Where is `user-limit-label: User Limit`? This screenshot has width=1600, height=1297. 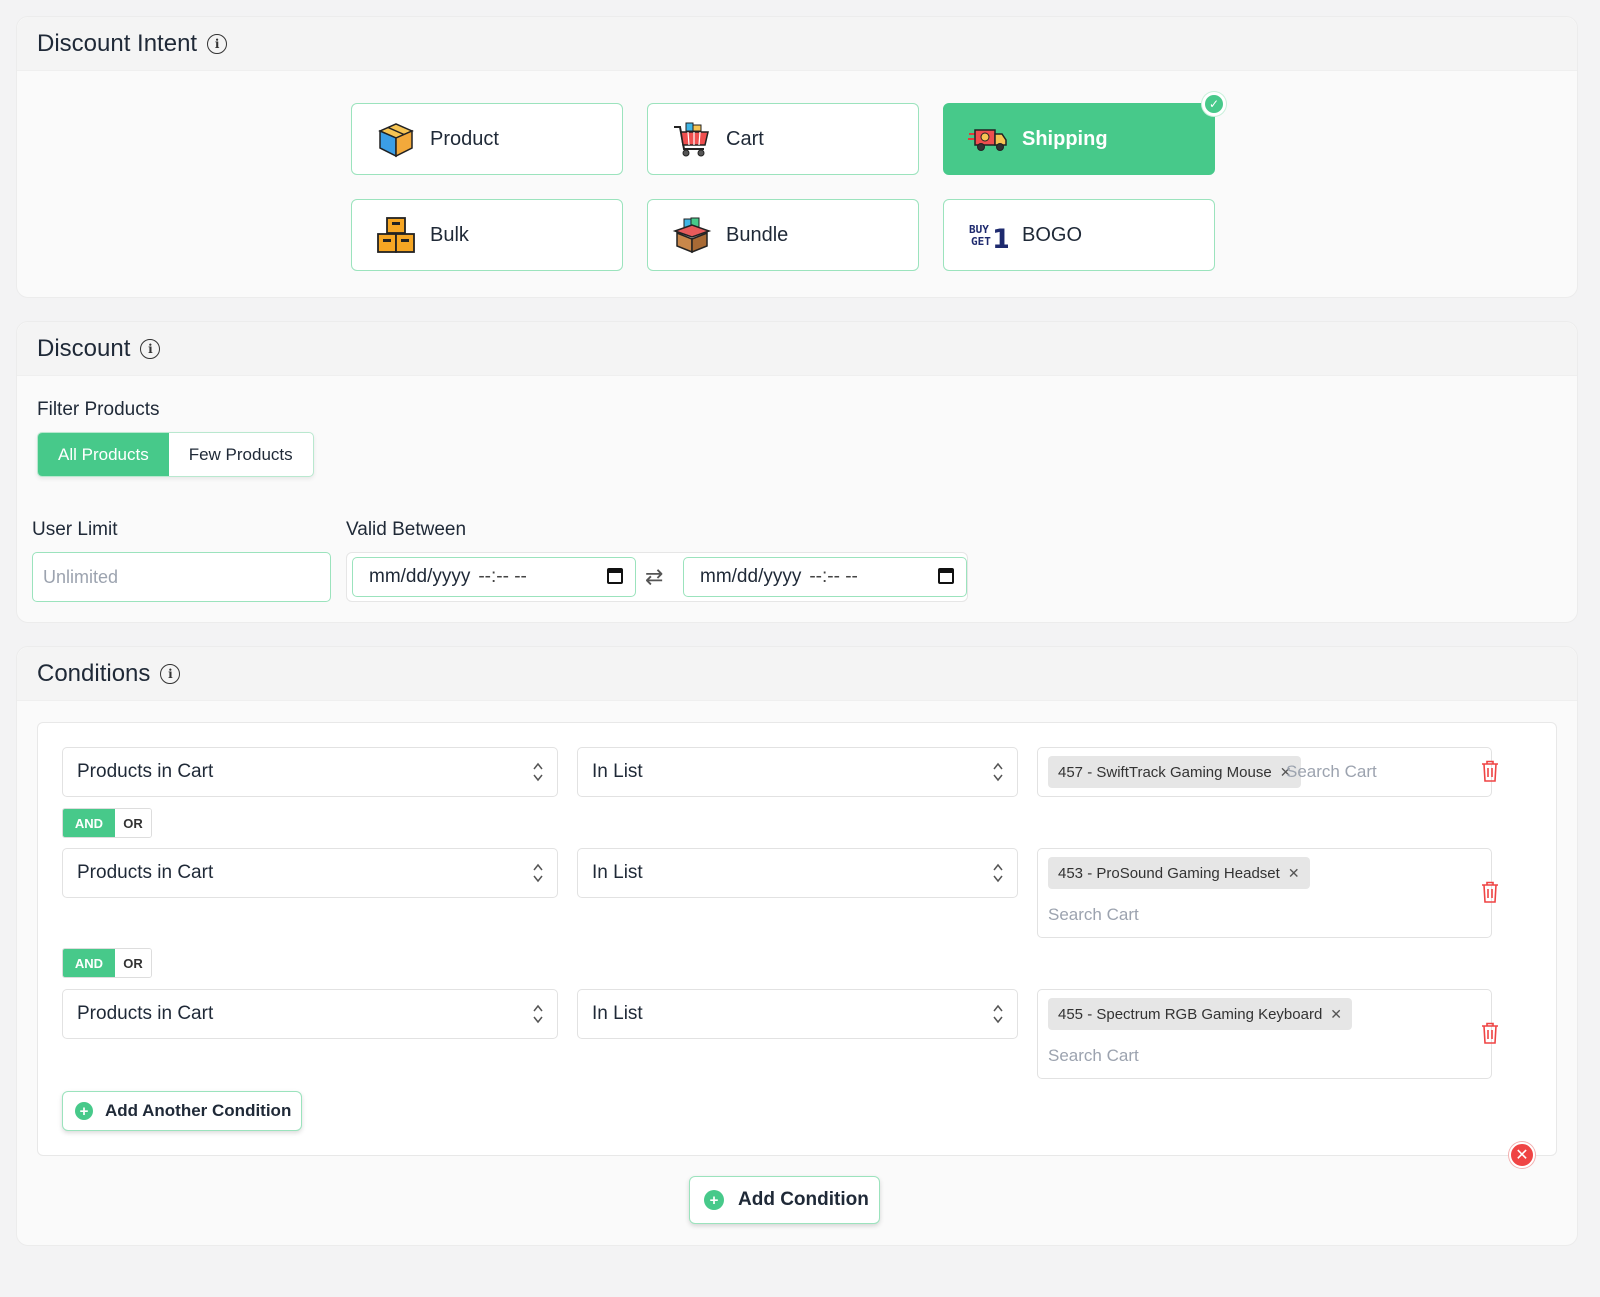 user-limit-label: User Limit is located at coordinates (75, 529).